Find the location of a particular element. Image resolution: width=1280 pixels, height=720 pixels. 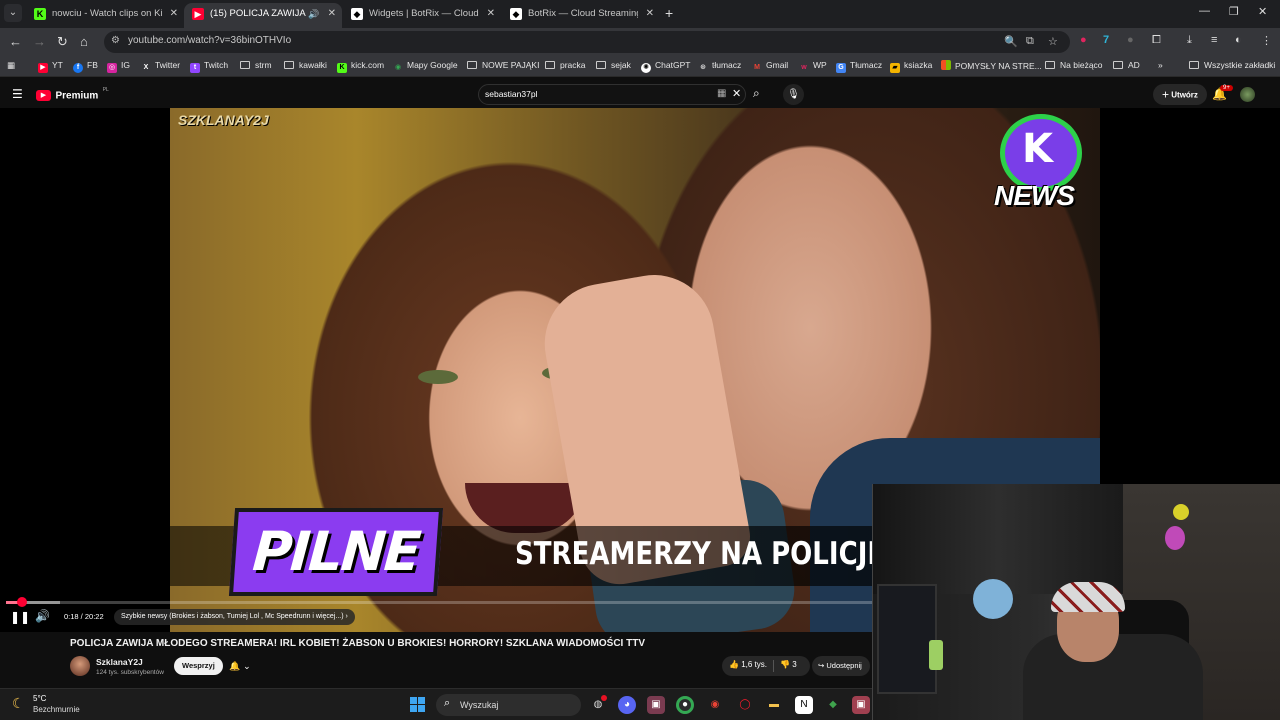

bookmark-maps: ◉ Mapy Google is located at coordinates (425, 66).